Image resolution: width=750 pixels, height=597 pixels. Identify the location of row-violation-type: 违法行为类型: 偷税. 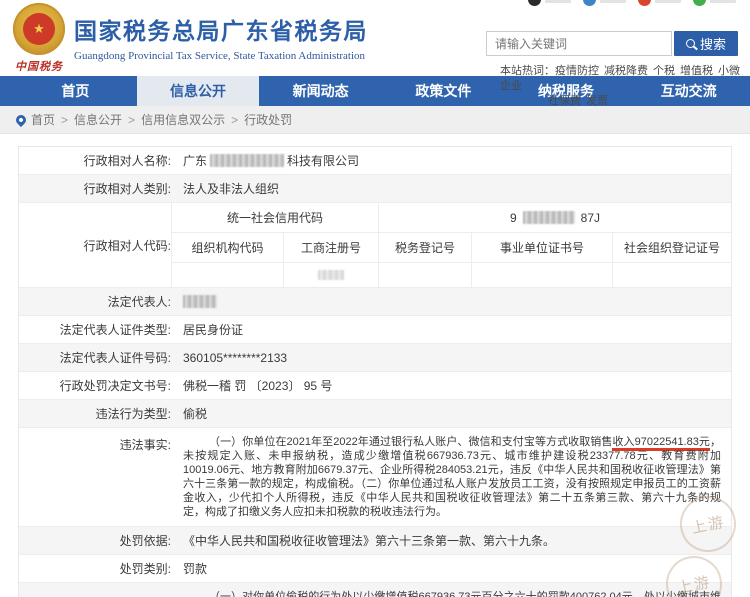
(375, 414).